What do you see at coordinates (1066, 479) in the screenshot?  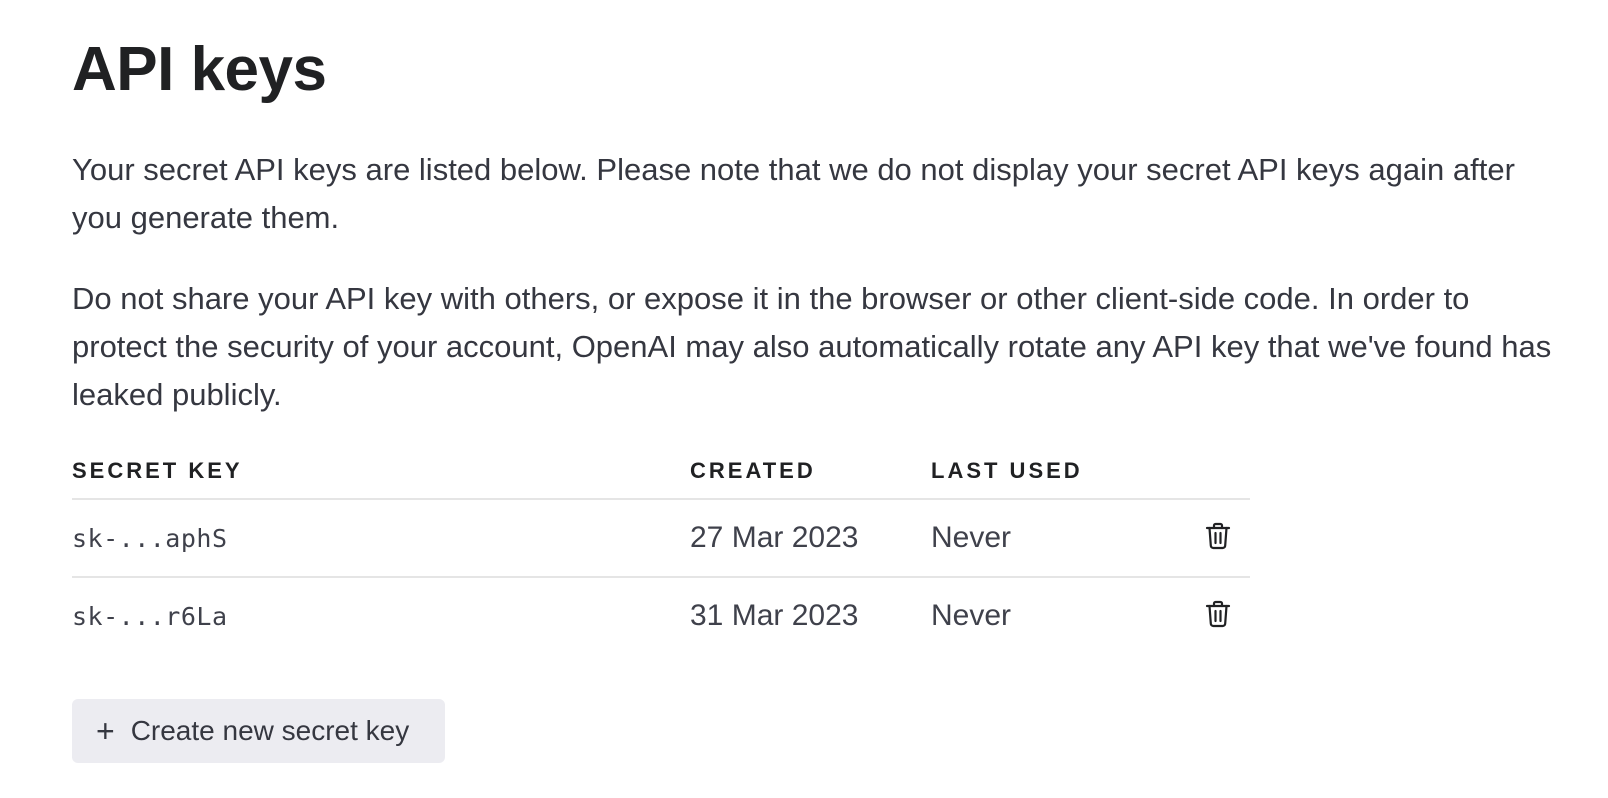 I see `header-last-used: LAST USED` at bounding box center [1066, 479].